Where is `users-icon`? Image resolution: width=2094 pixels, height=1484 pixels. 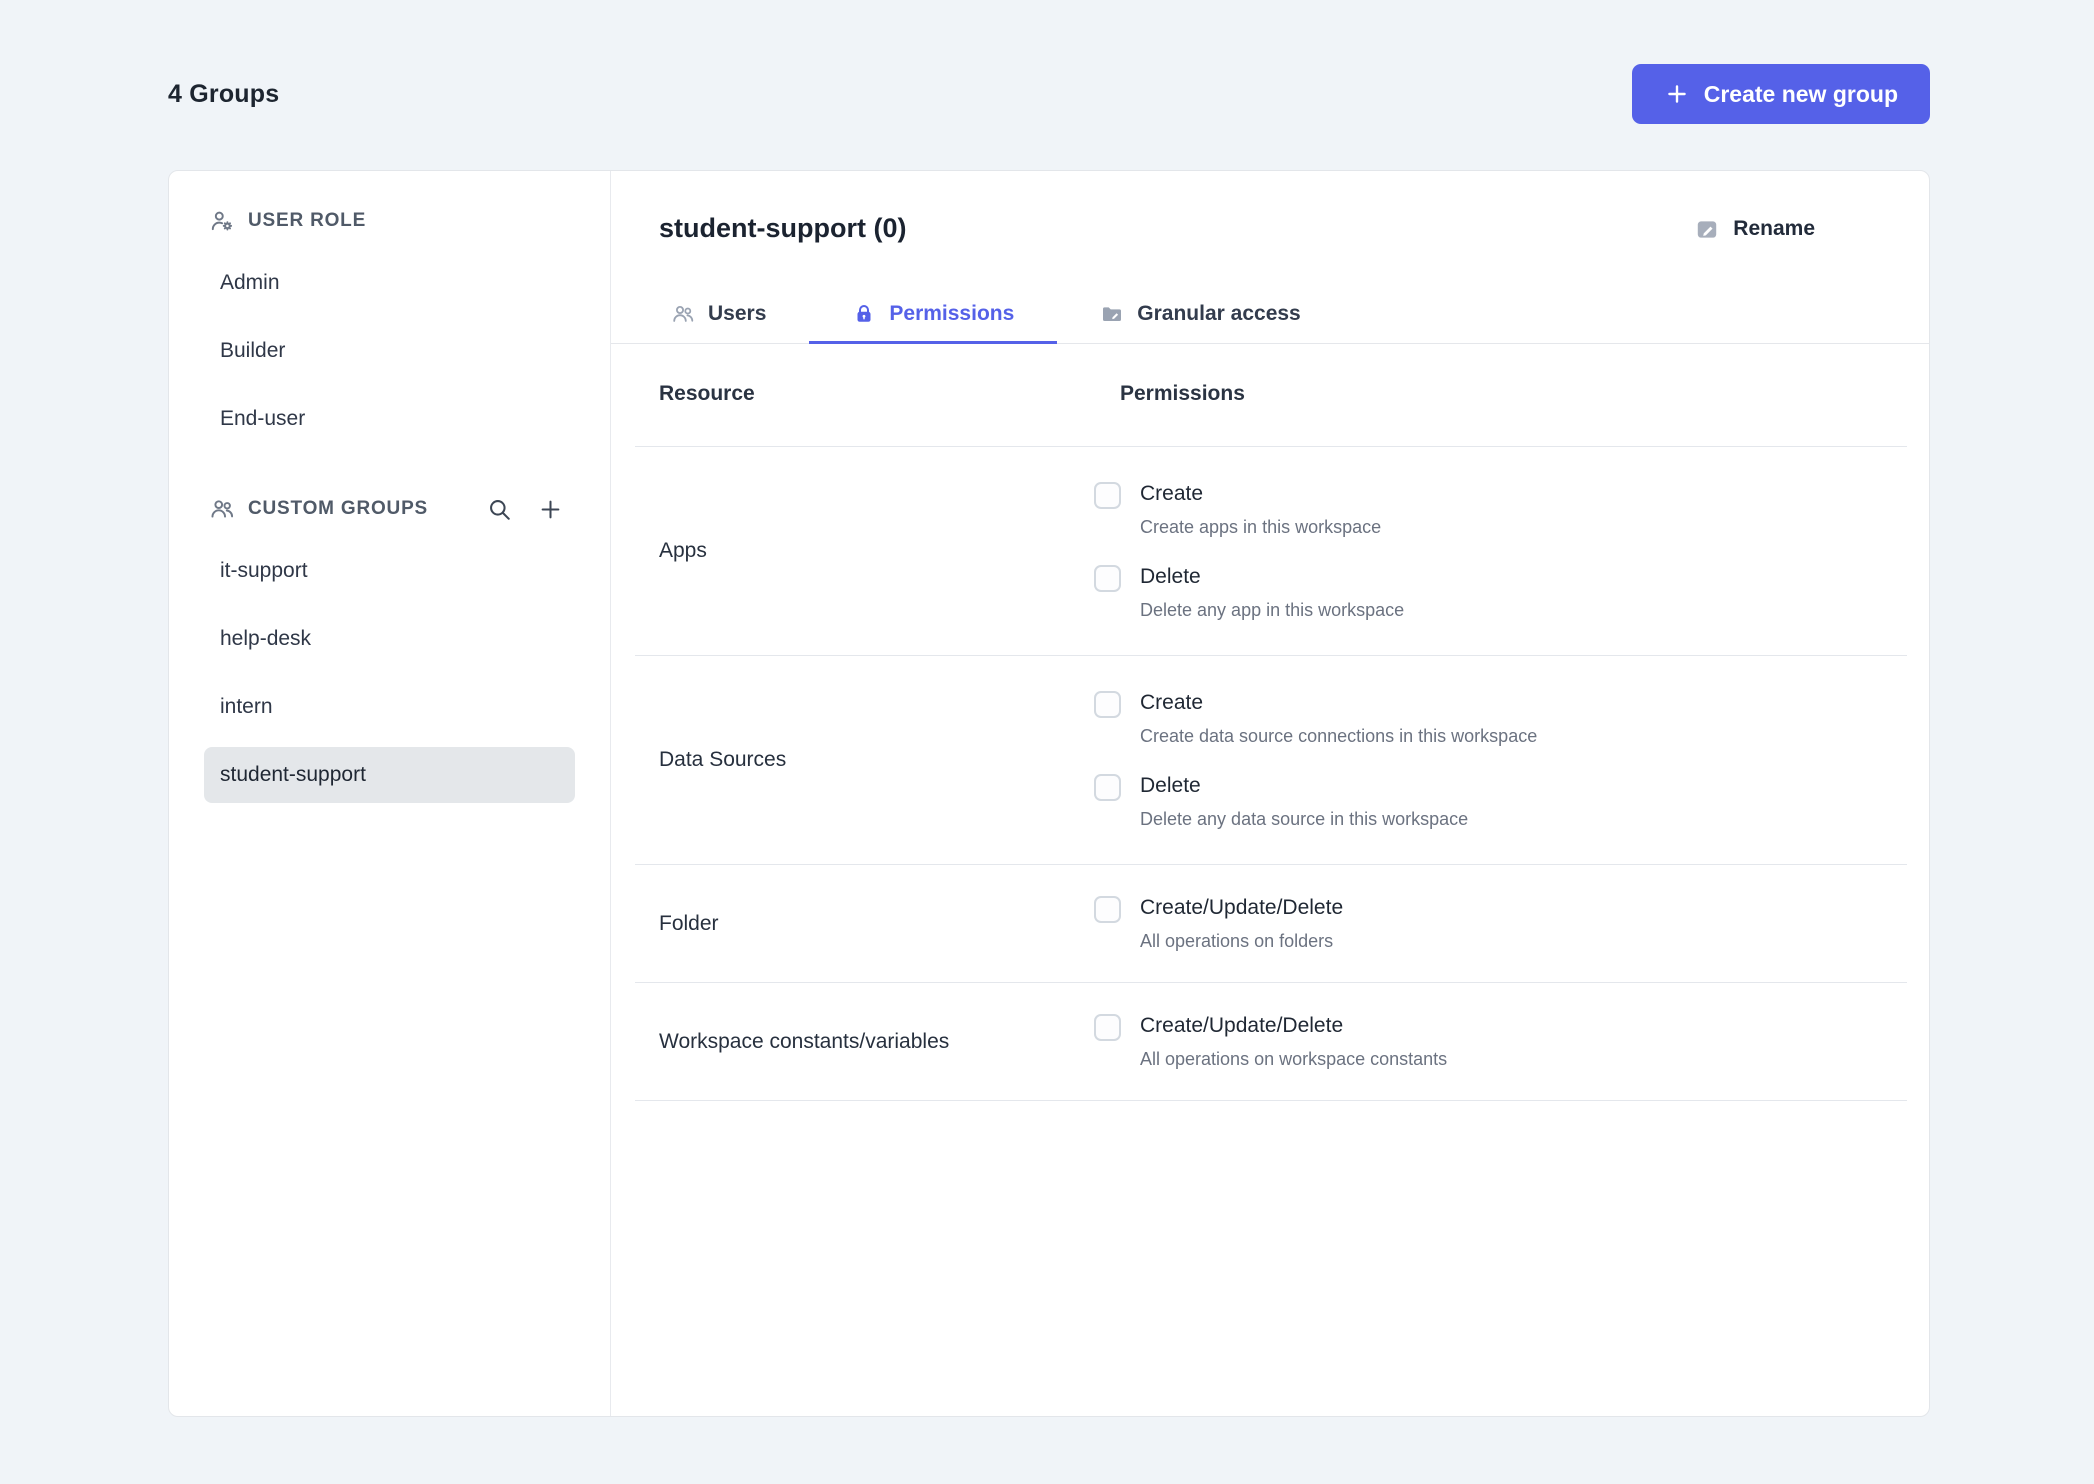 users-icon is located at coordinates (683, 314).